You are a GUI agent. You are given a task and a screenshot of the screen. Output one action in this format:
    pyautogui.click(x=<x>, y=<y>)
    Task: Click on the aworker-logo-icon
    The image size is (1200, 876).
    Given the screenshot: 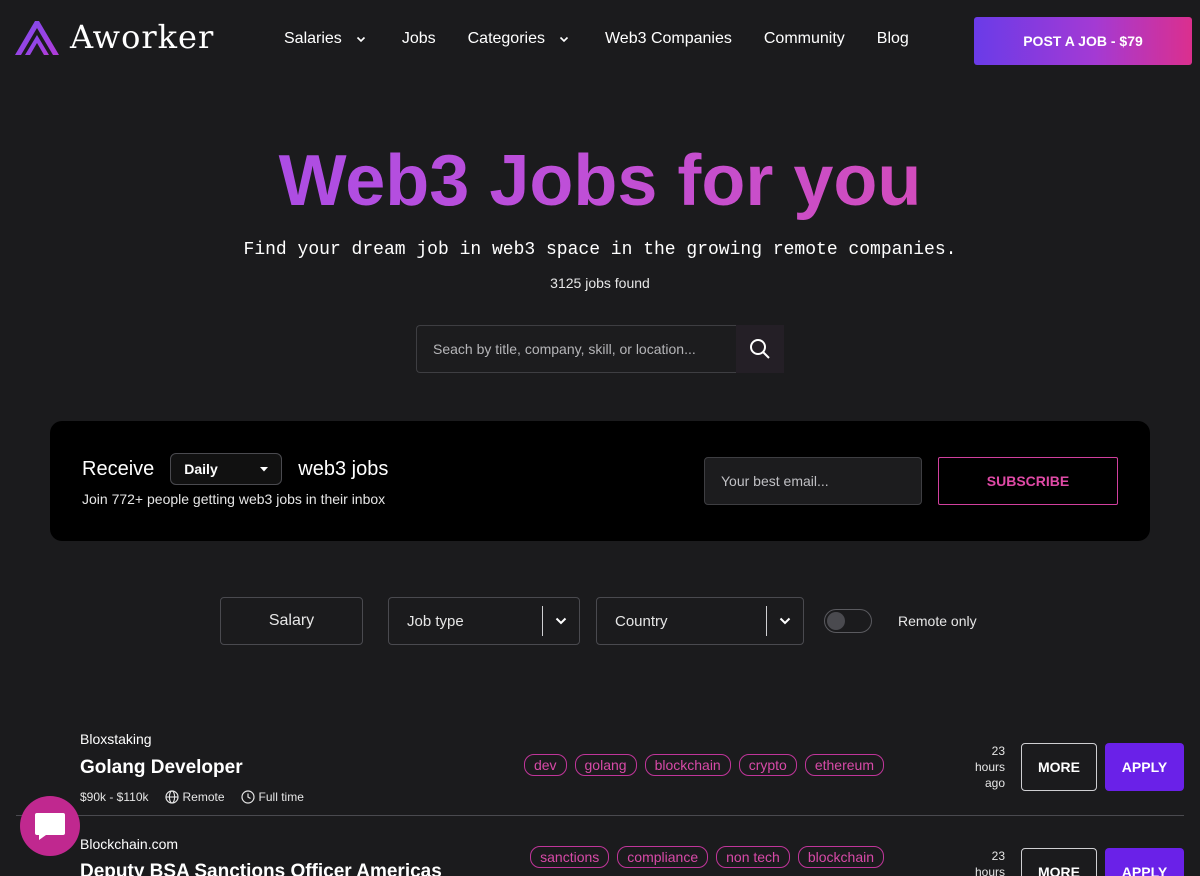 What is the action you would take?
    pyautogui.click(x=37, y=38)
    